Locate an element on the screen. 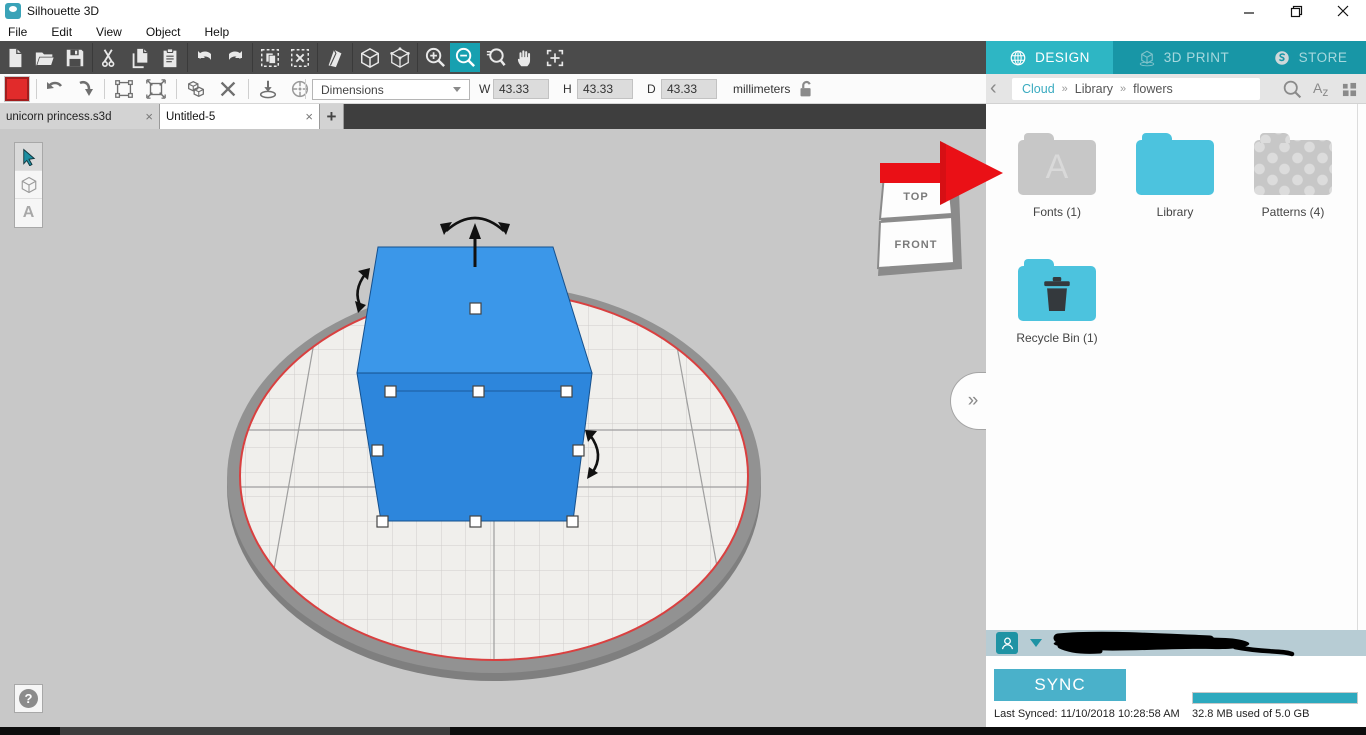  model-cube is located at coordinates (474, 384).